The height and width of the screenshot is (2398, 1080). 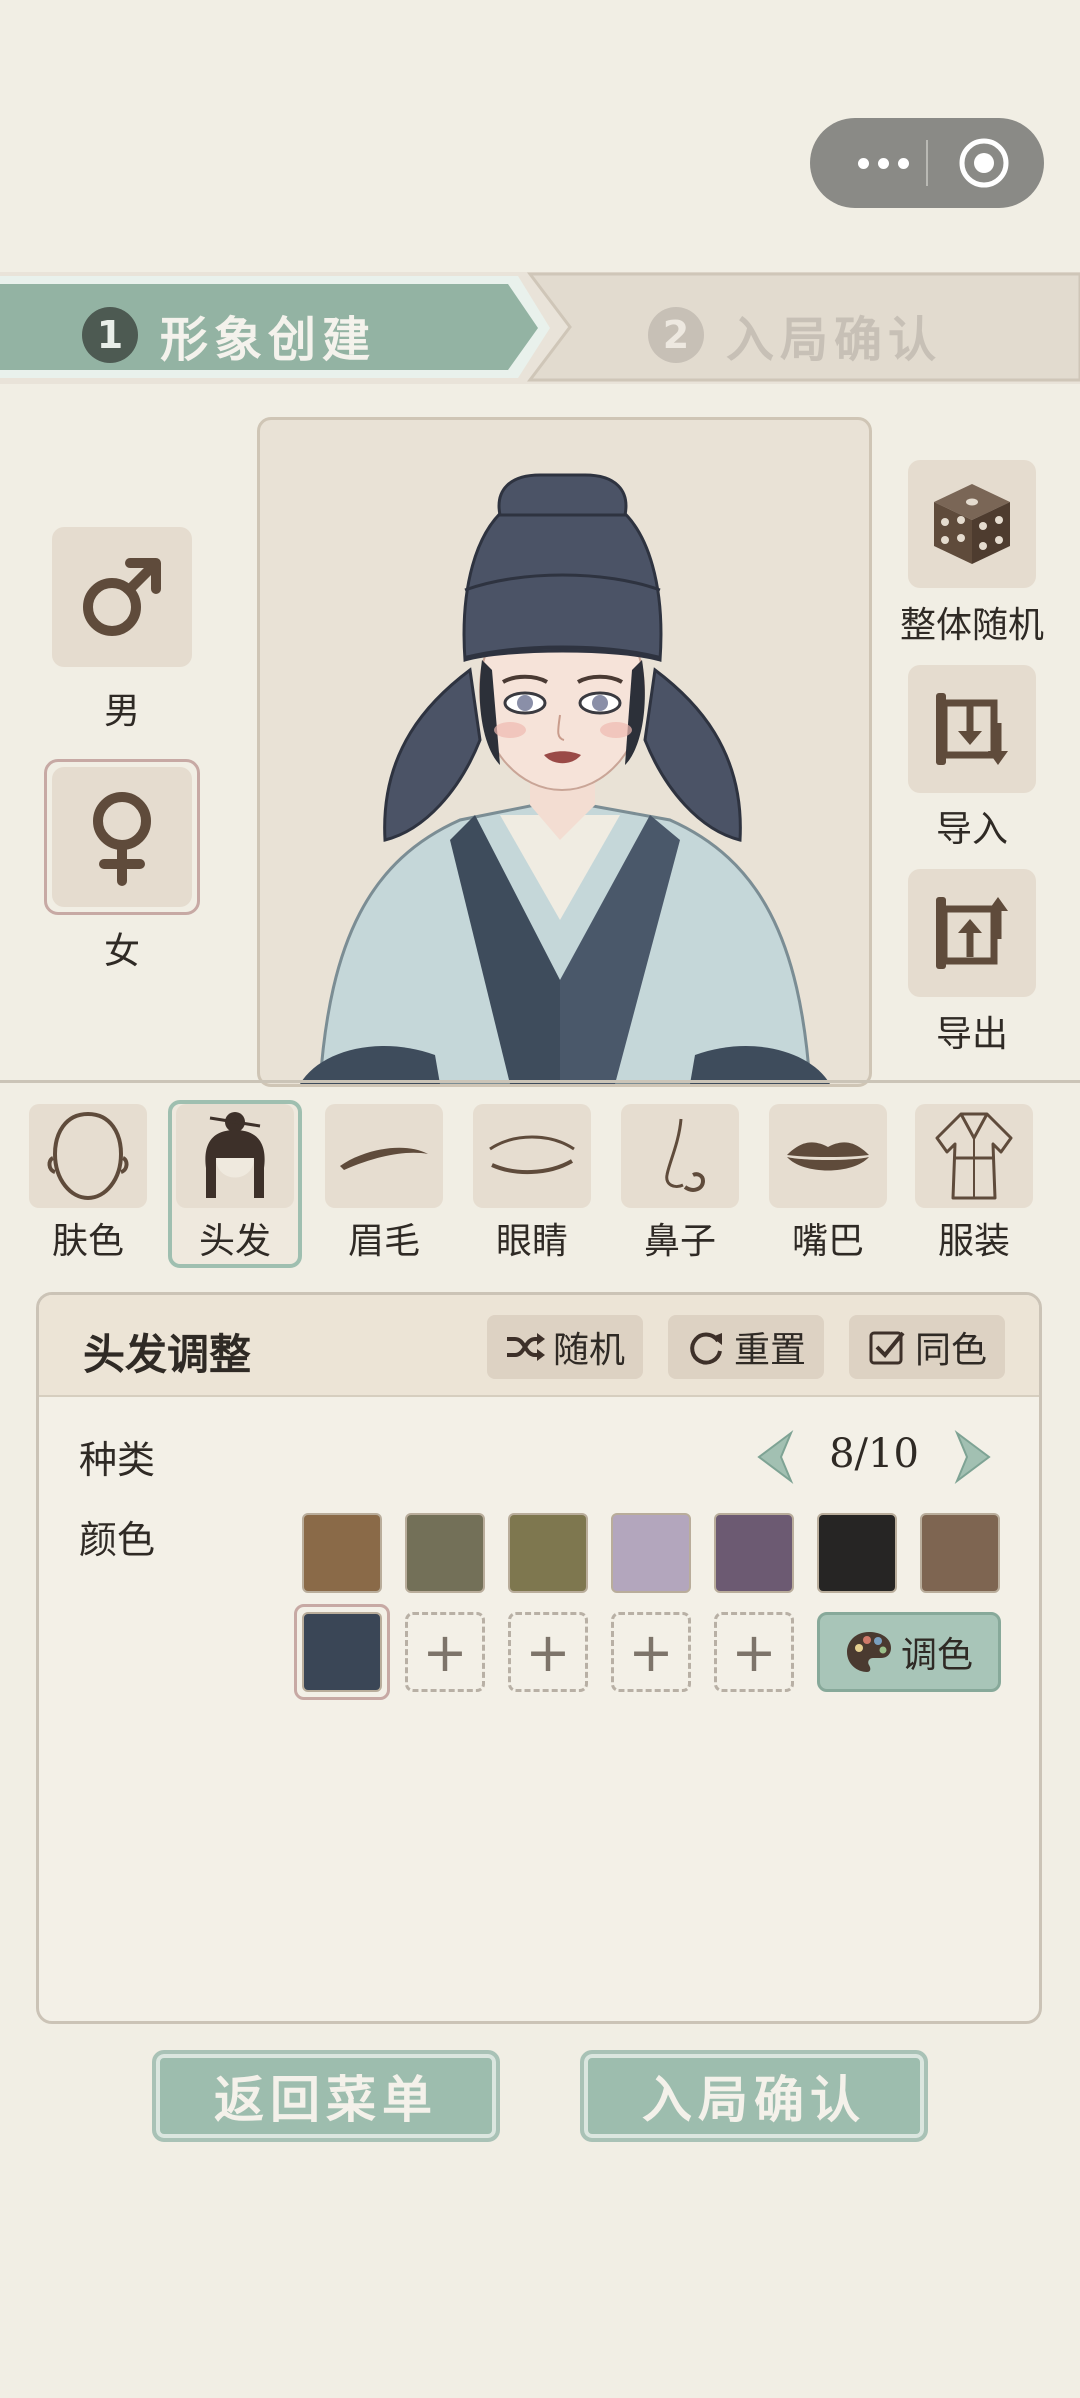 What do you see at coordinates (950, 1350) in the screenshot?
I see `same-color-label: 同色` at bounding box center [950, 1350].